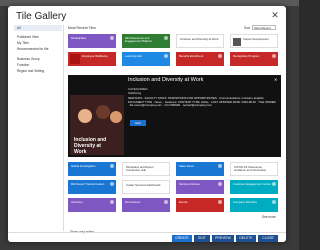 This screenshot has height=250, width=320. I want to click on tile-label: Sales News, so click(186, 166).